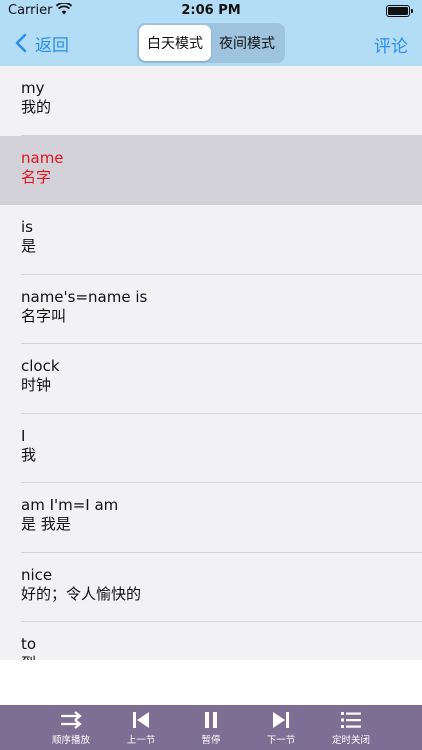  Describe the element at coordinates (247, 43) in the screenshot. I see `night-mode-tab: 夜间模式` at that location.